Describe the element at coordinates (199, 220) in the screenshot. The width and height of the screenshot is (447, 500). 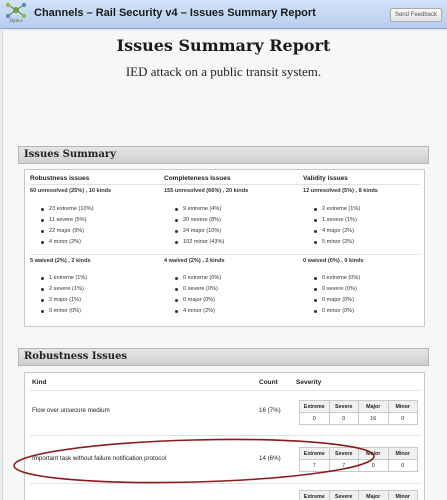
I see `list-item: 20 severe (8%)` at that location.